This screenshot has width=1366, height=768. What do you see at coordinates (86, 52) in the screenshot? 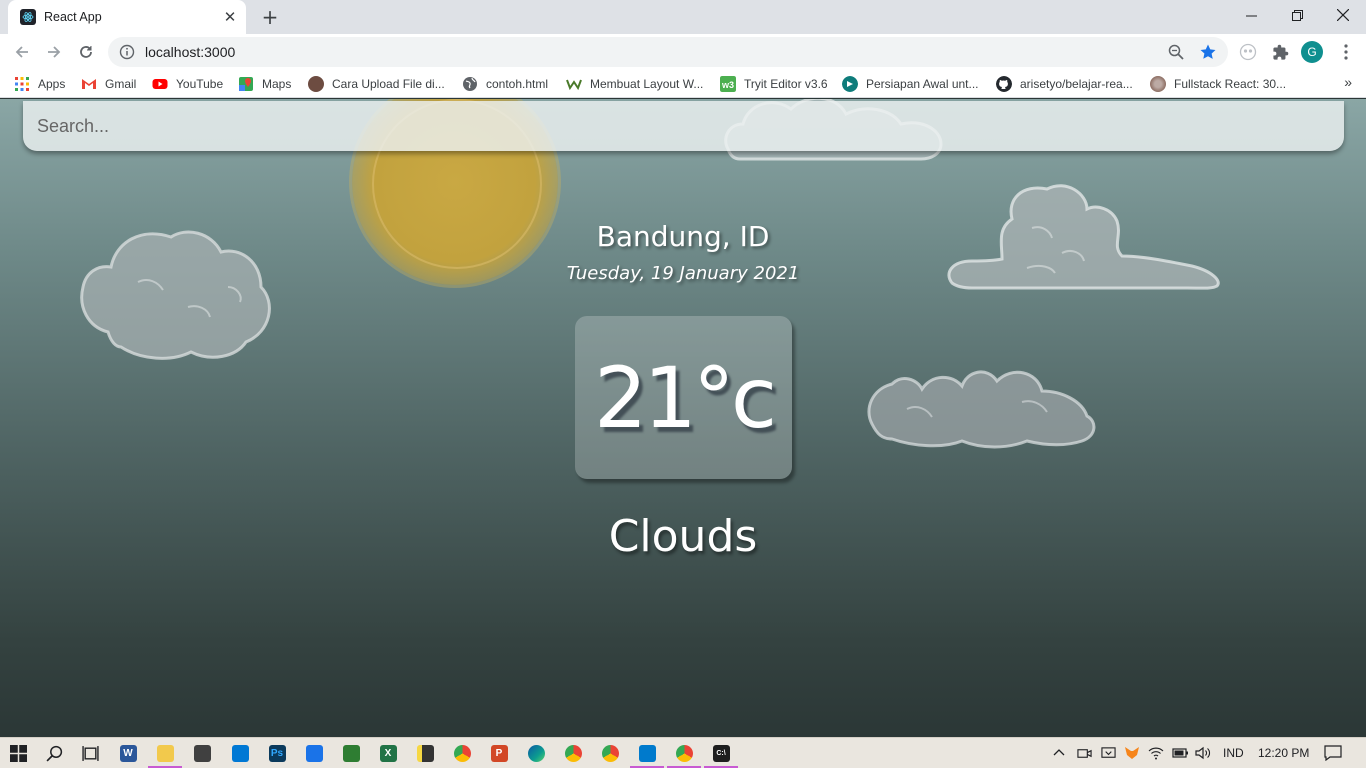
I see `reload-button` at bounding box center [86, 52].